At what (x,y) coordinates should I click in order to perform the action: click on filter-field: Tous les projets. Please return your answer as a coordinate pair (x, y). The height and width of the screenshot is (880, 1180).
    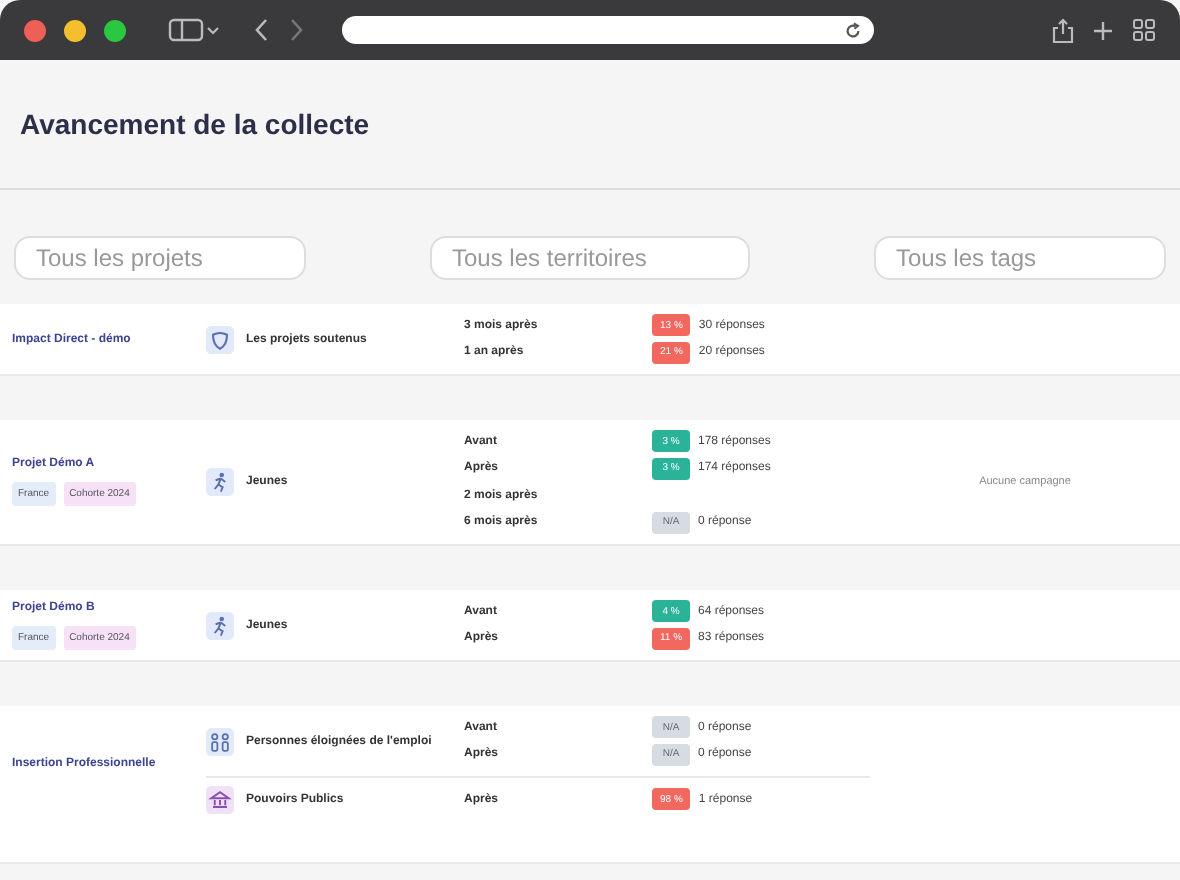
    Looking at the image, I should click on (160, 258).